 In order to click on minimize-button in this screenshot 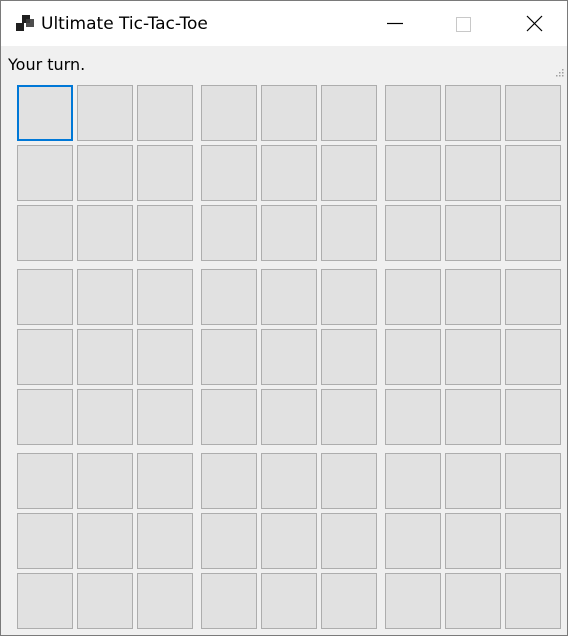, I will do `click(394, 23)`.